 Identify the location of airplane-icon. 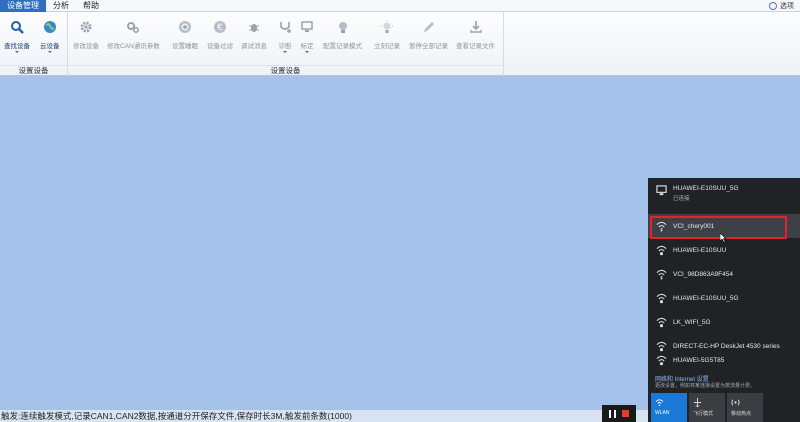
(697, 402).